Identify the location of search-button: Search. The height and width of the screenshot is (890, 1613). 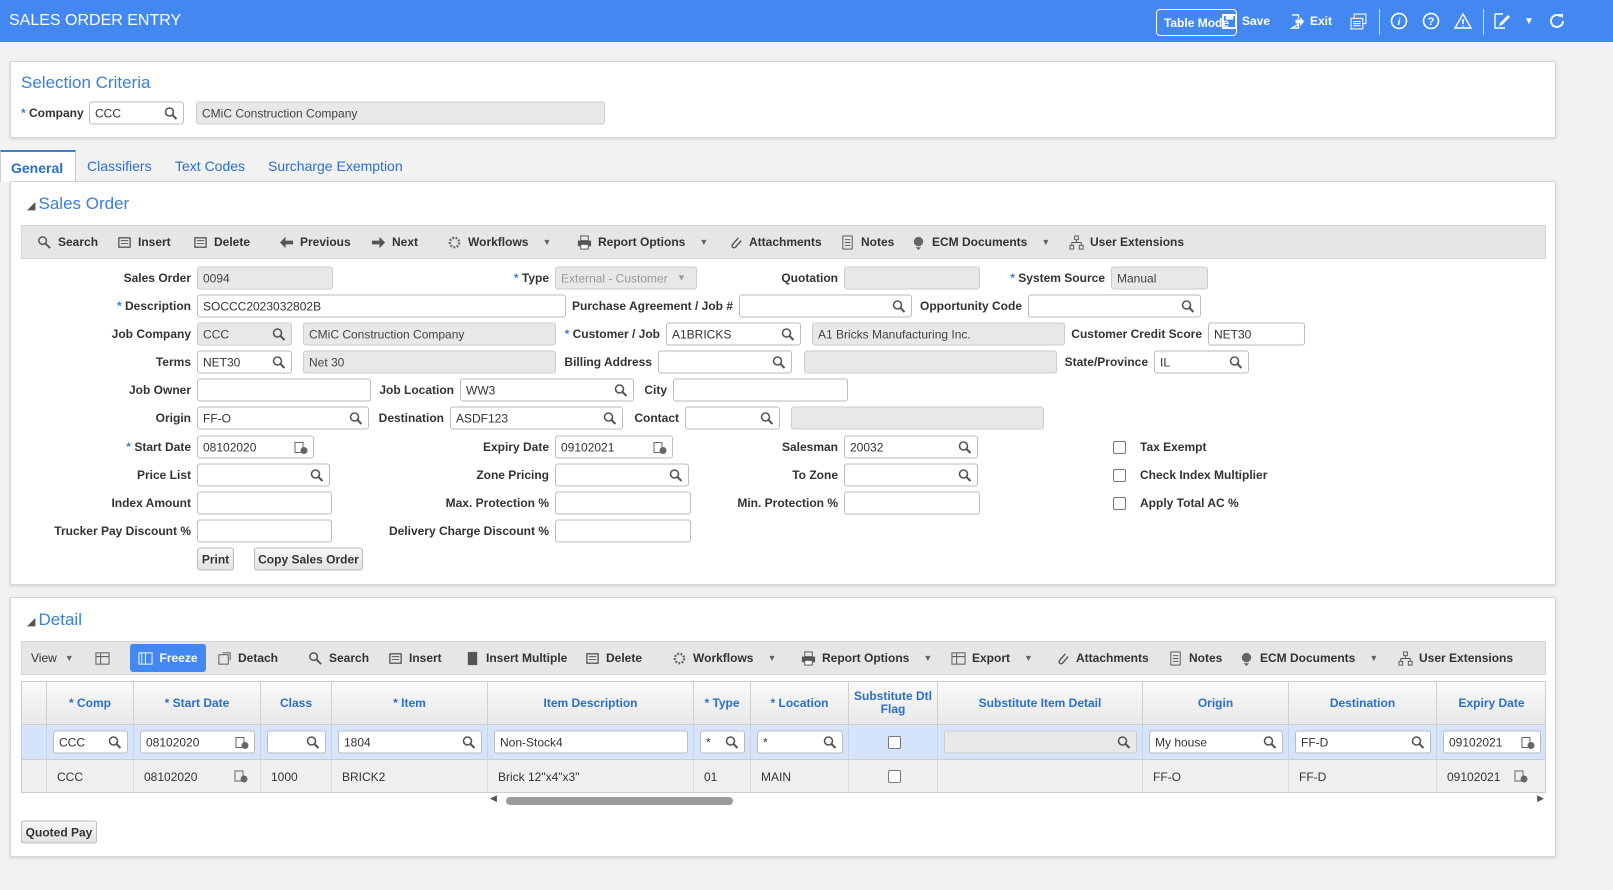
(67, 242).